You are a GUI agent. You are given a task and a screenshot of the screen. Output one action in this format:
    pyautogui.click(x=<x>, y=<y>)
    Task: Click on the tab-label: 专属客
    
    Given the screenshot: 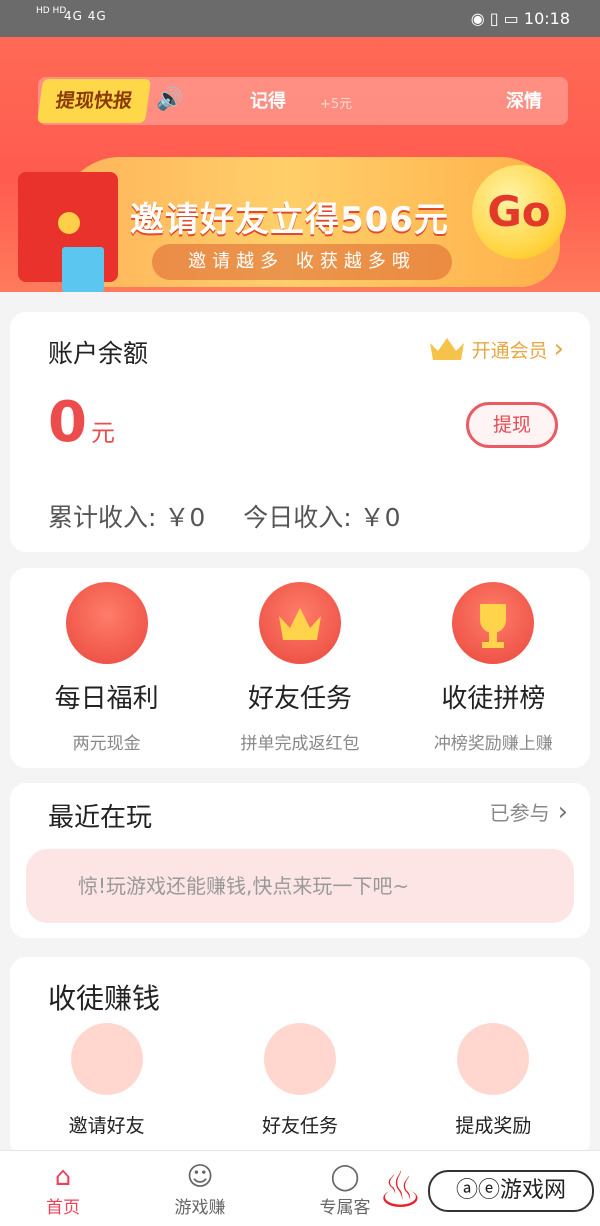 What is the action you would take?
    pyautogui.click(x=345, y=1208)
    